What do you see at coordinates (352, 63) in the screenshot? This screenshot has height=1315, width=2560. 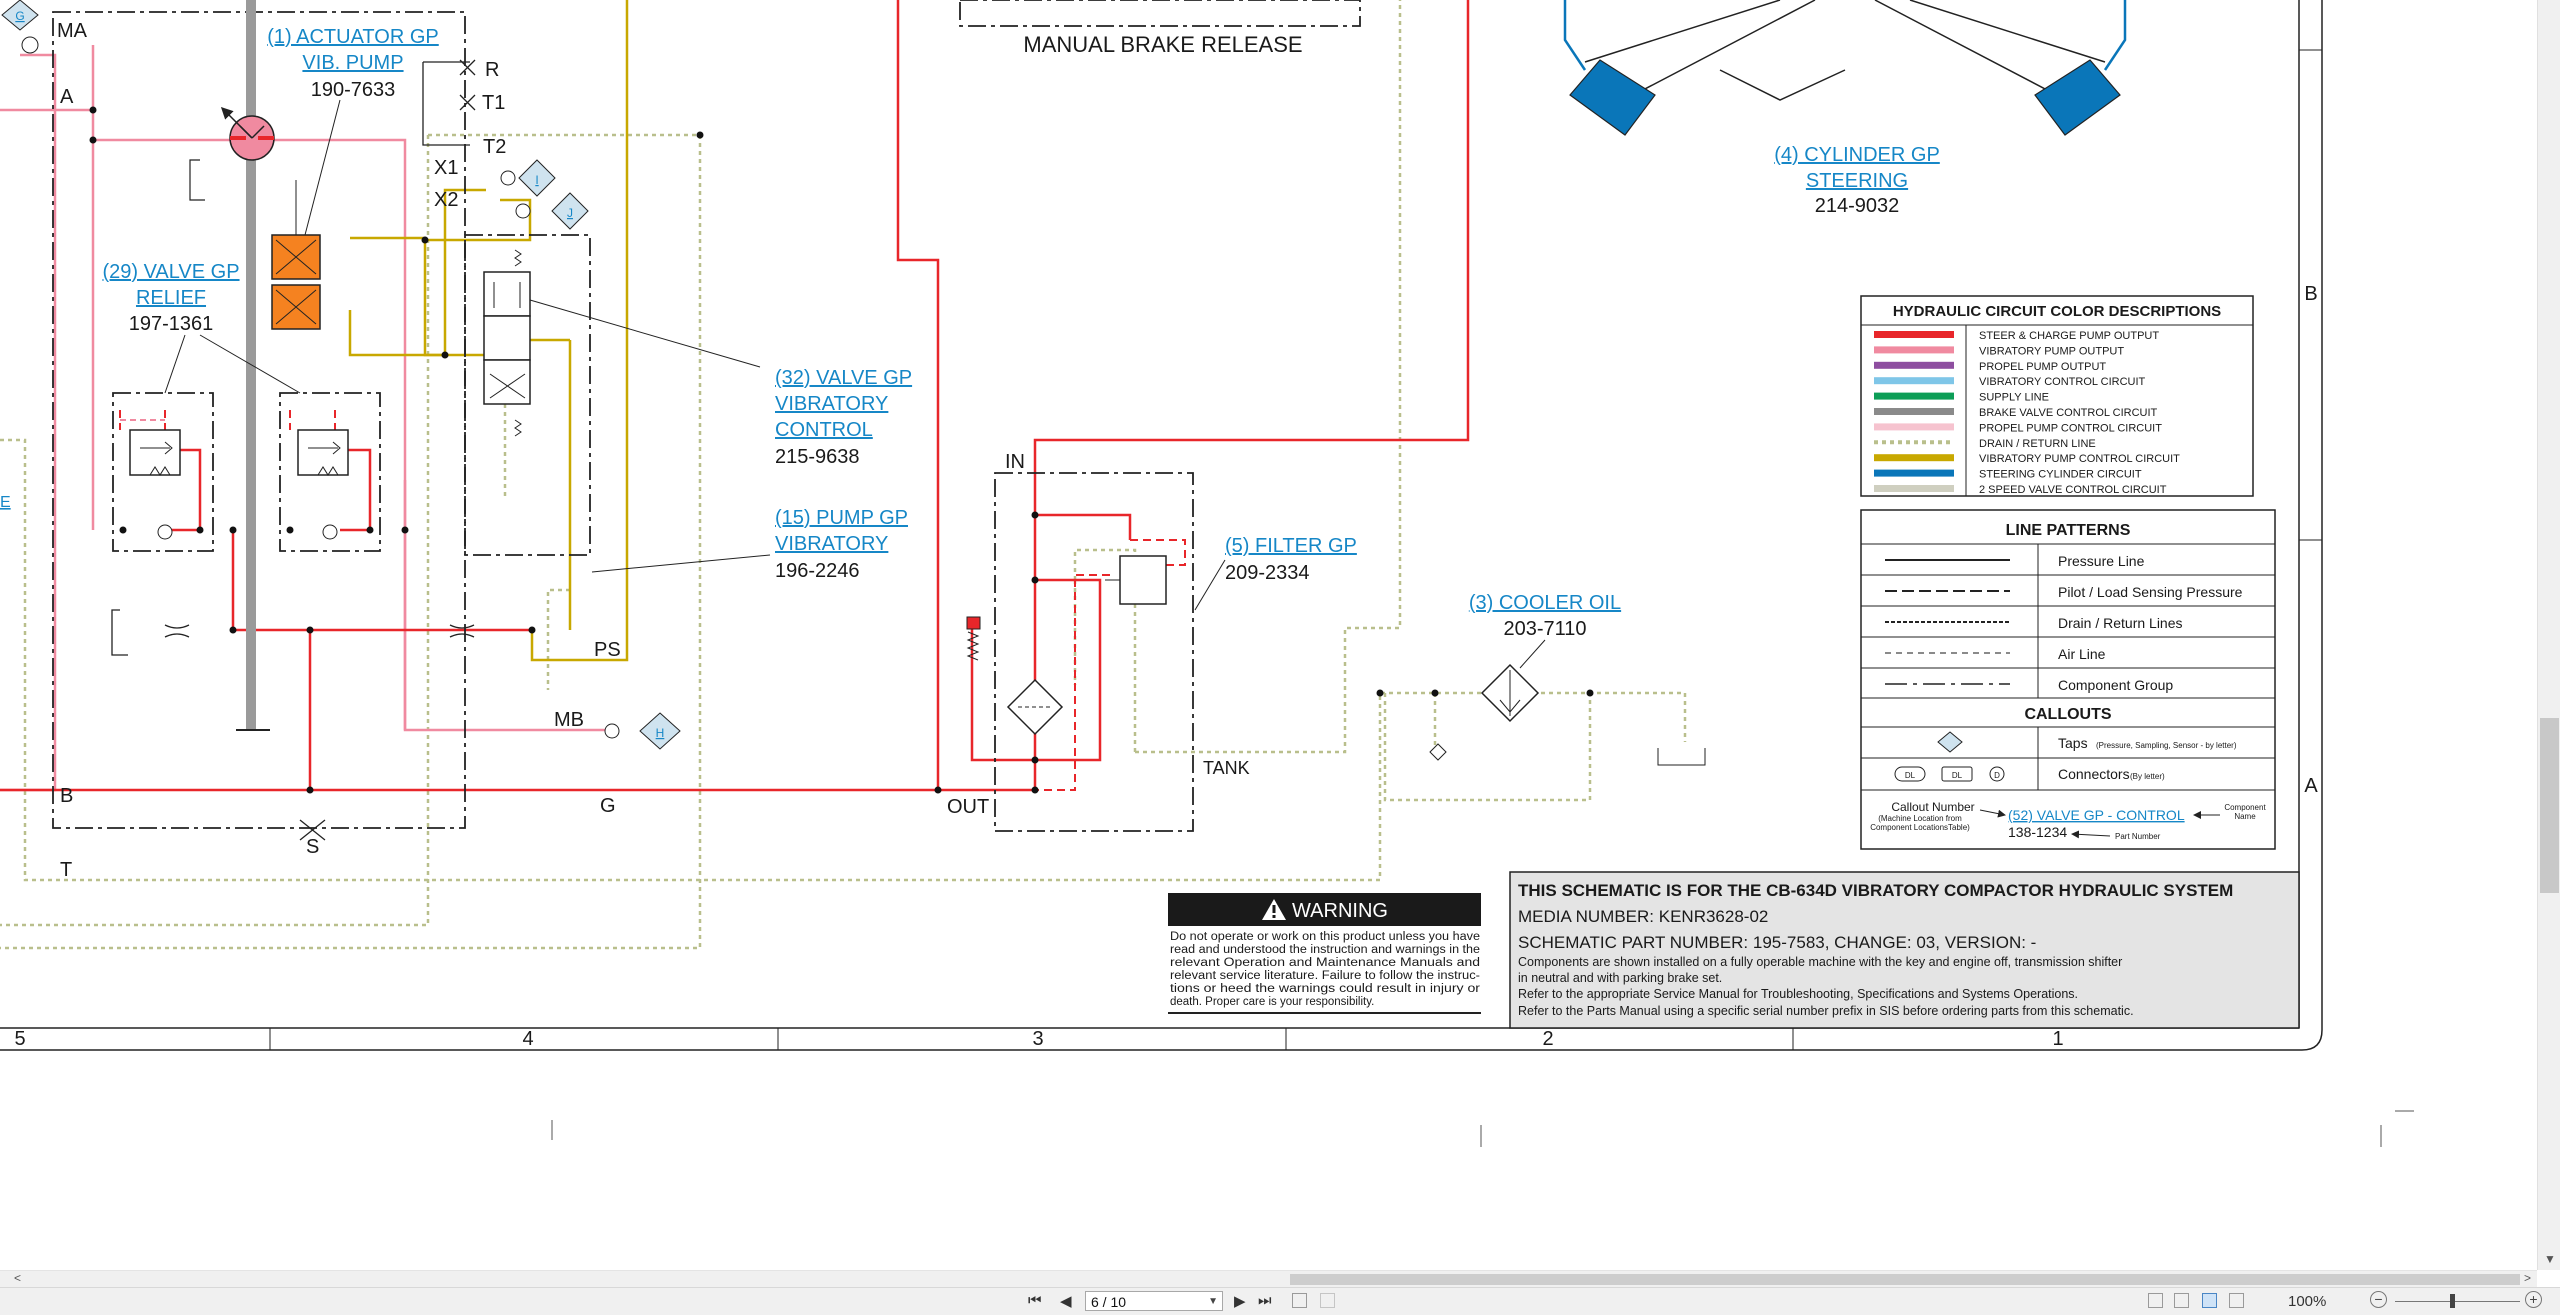 I see `actuator-callout-l2: VIB. PUMP` at bounding box center [352, 63].